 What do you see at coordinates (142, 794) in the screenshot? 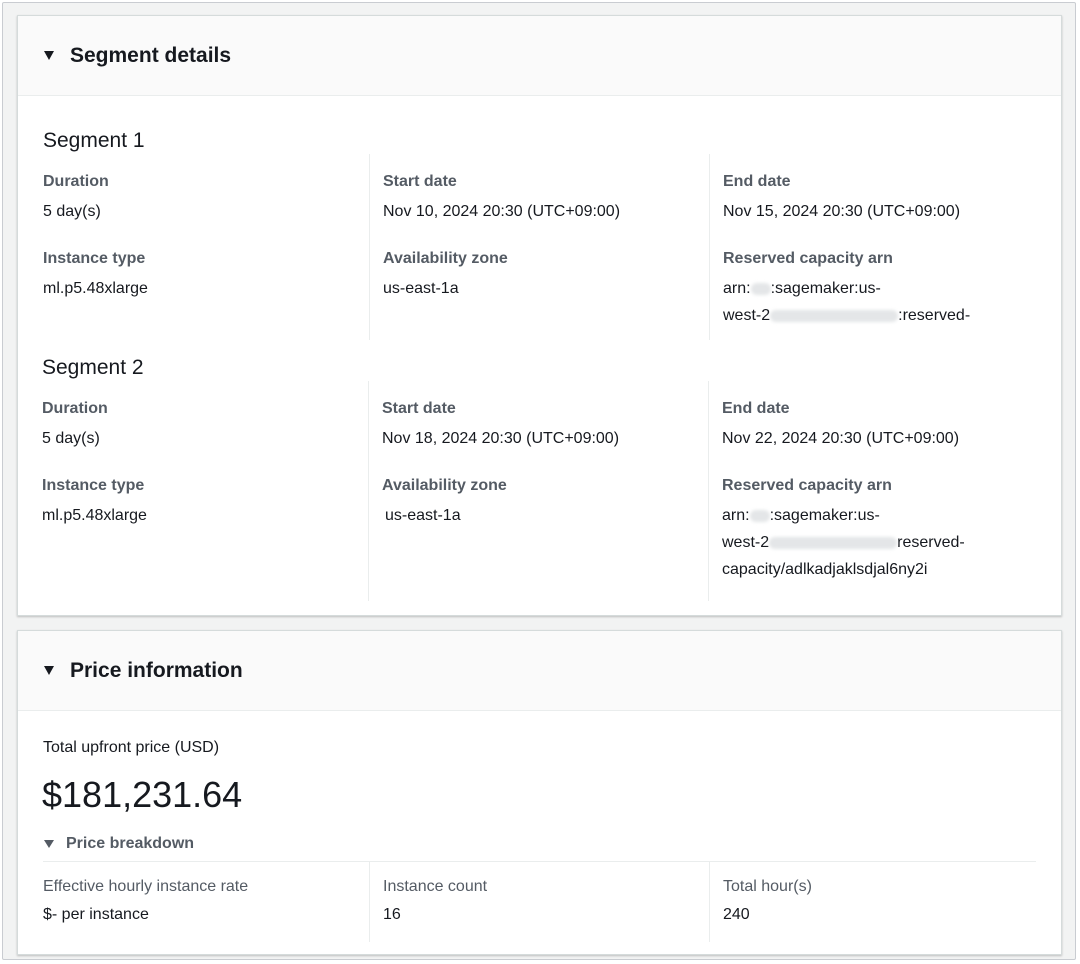
I see `total-upfront-price-value: $181,231.64` at bounding box center [142, 794].